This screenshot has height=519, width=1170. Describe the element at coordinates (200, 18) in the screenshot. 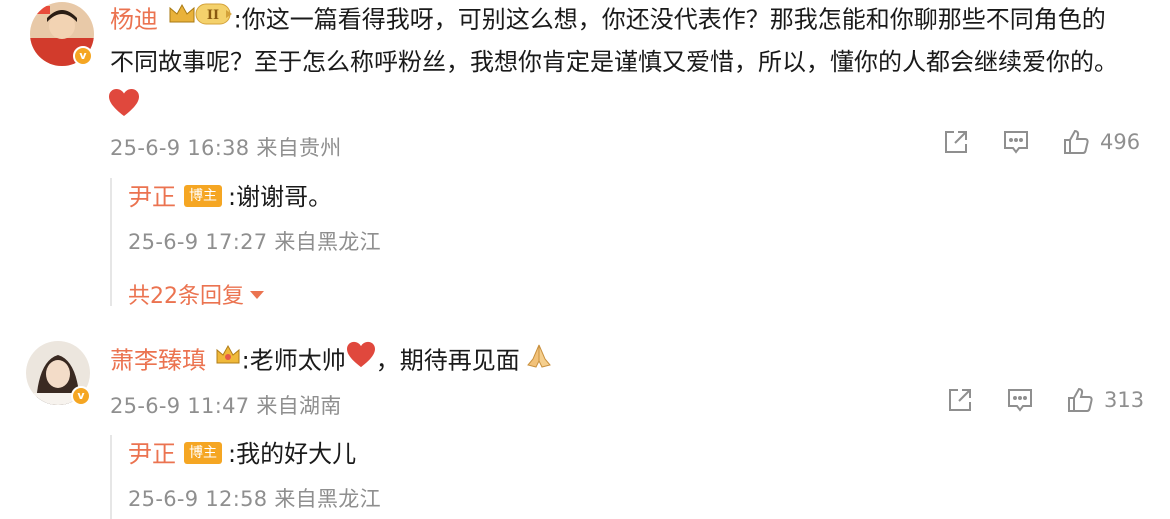

I see `crown-vip-icon: II` at that location.